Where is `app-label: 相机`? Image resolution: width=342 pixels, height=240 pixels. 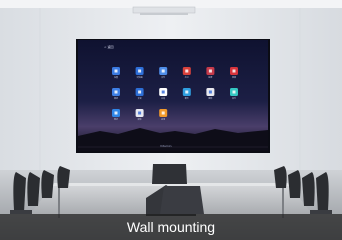 app-label: 相机 is located at coordinates (116, 99).